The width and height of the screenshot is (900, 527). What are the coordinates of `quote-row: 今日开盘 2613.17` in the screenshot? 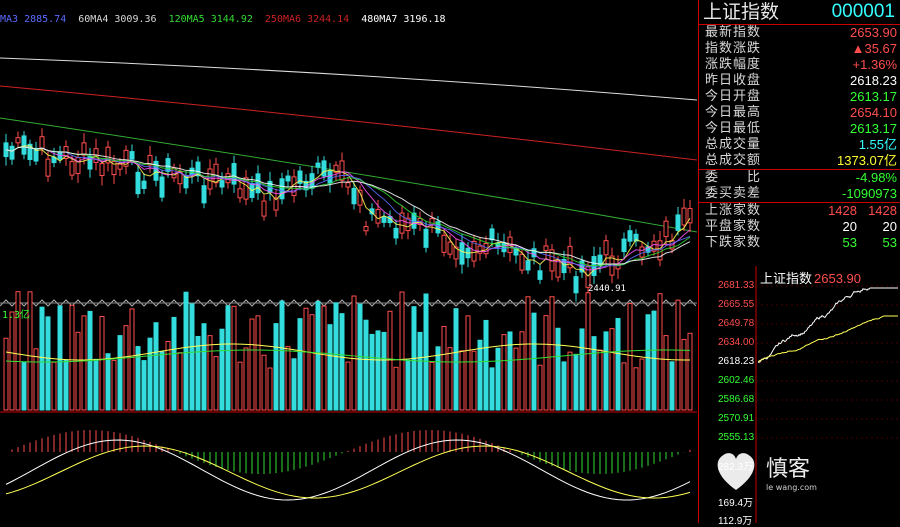 It's located at (799, 97).